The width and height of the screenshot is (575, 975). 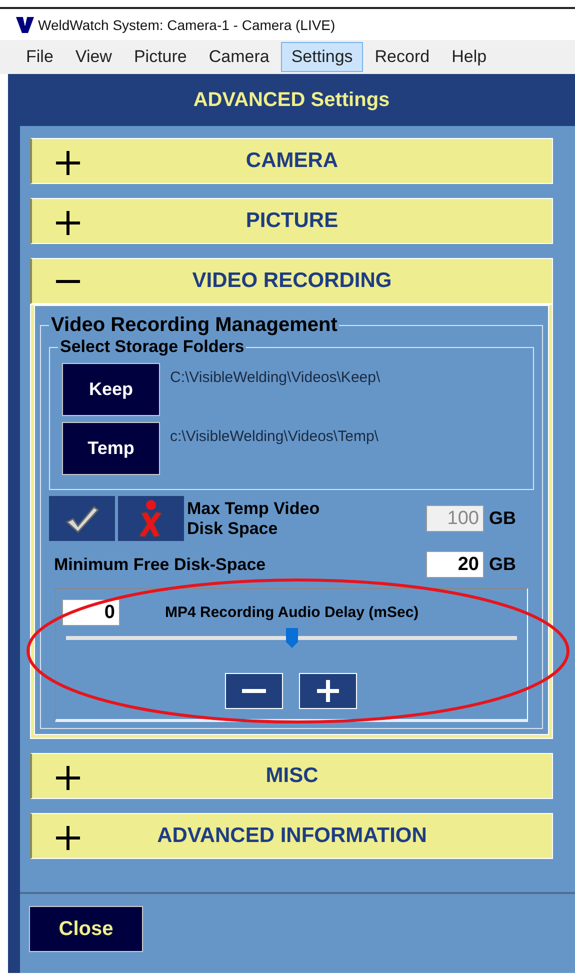 What do you see at coordinates (111, 448) in the screenshot?
I see `folder-button: Temp` at bounding box center [111, 448].